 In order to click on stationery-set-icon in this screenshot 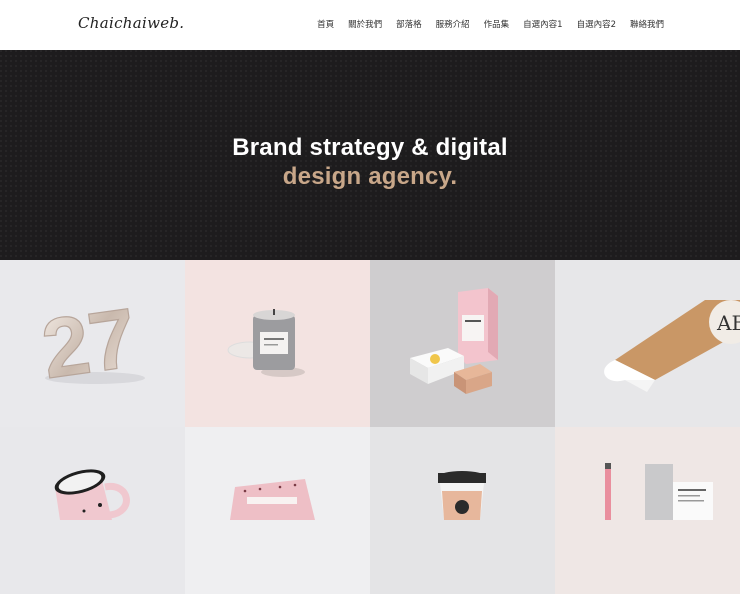, I will do `click(659, 491)`.